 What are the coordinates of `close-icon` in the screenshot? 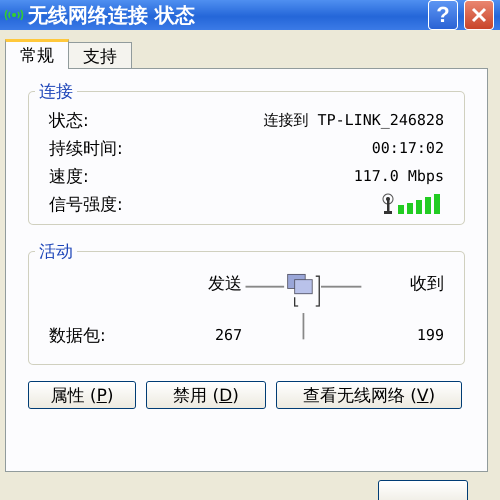 It's located at (479, 15).